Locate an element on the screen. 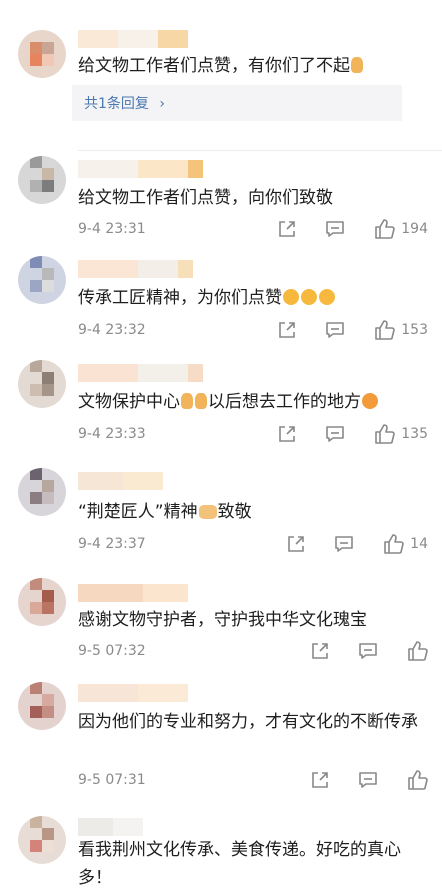 Image resolution: width=442 pixels, height=894 pixels. comment-actions: 194 is located at coordinates (338, 229).